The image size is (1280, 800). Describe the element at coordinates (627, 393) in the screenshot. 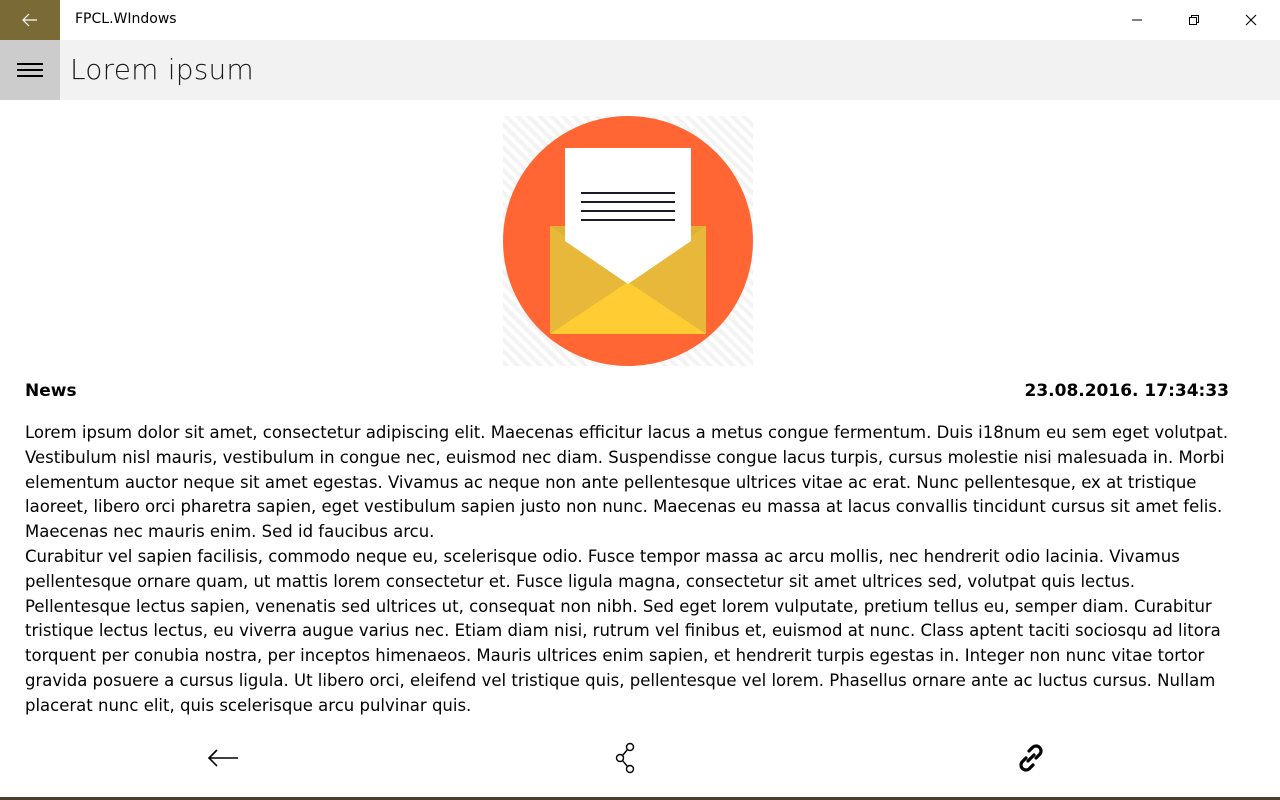

I see `article-meta: News 23.08.2016. 17:34:33` at that location.